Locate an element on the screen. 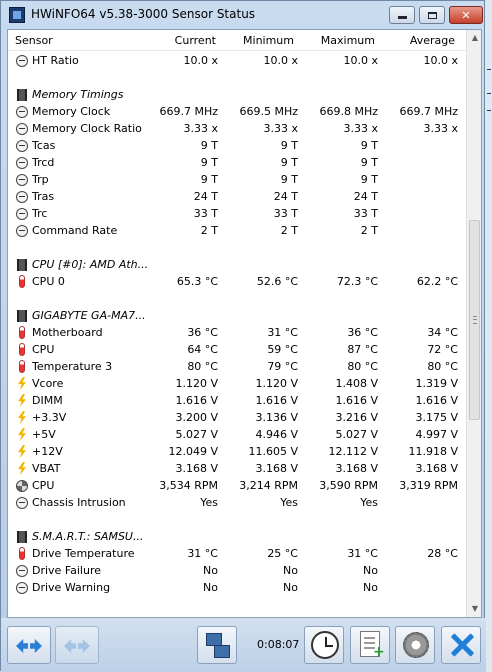 This screenshot has height=672, width=492. logging-button is located at coordinates (370, 645).